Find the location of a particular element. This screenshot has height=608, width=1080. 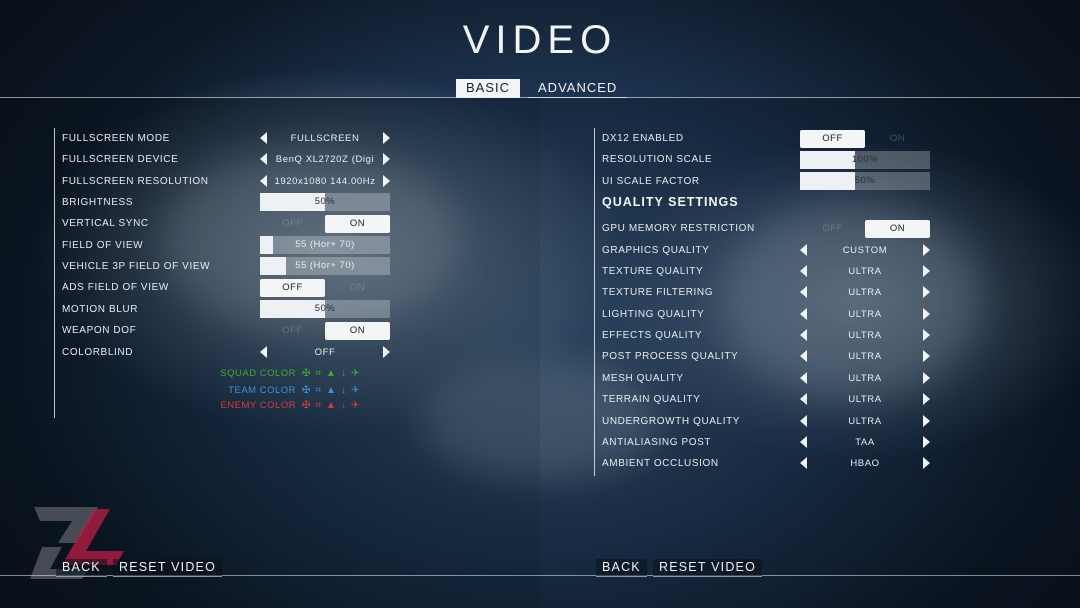

resolution-scale-value: 100% is located at coordinates (865, 159).